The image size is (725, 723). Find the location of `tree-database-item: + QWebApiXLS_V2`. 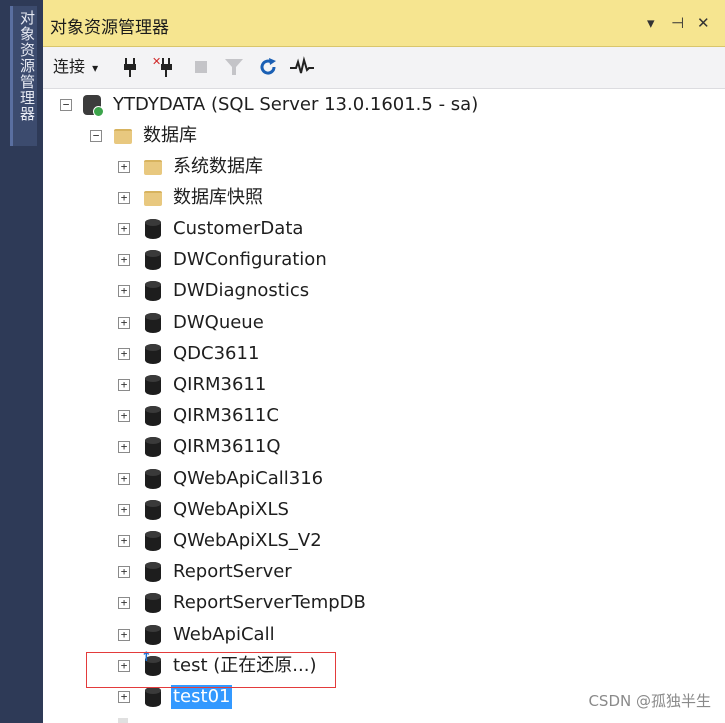

tree-database-item: + QWebApiXLS_V2 is located at coordinates (384, 541).